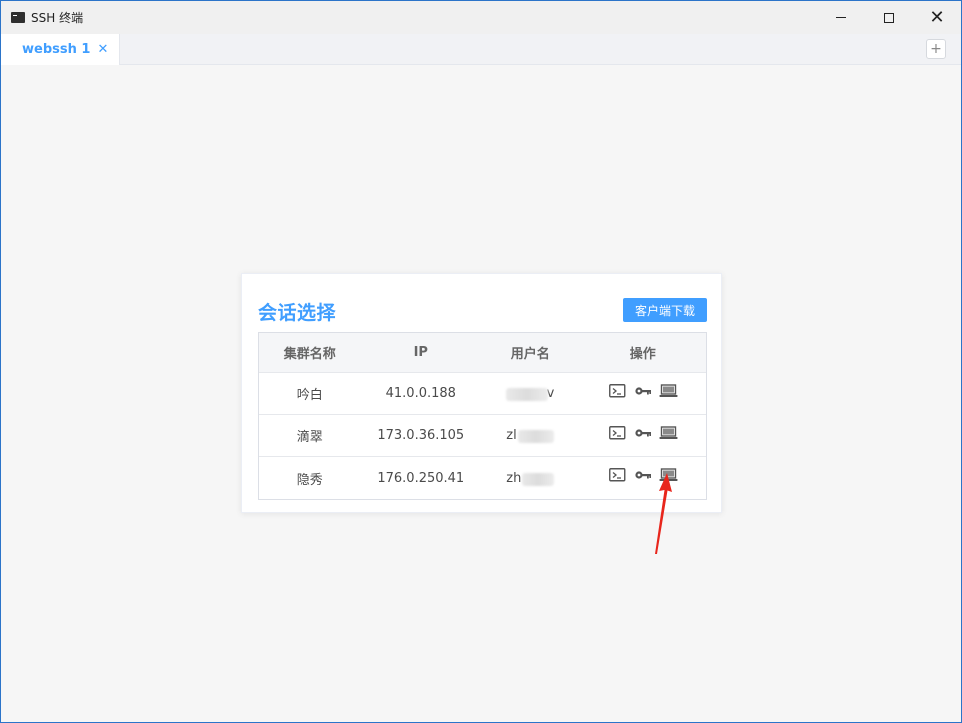  I want to click on window-controls: ✕, so click(889, 17).